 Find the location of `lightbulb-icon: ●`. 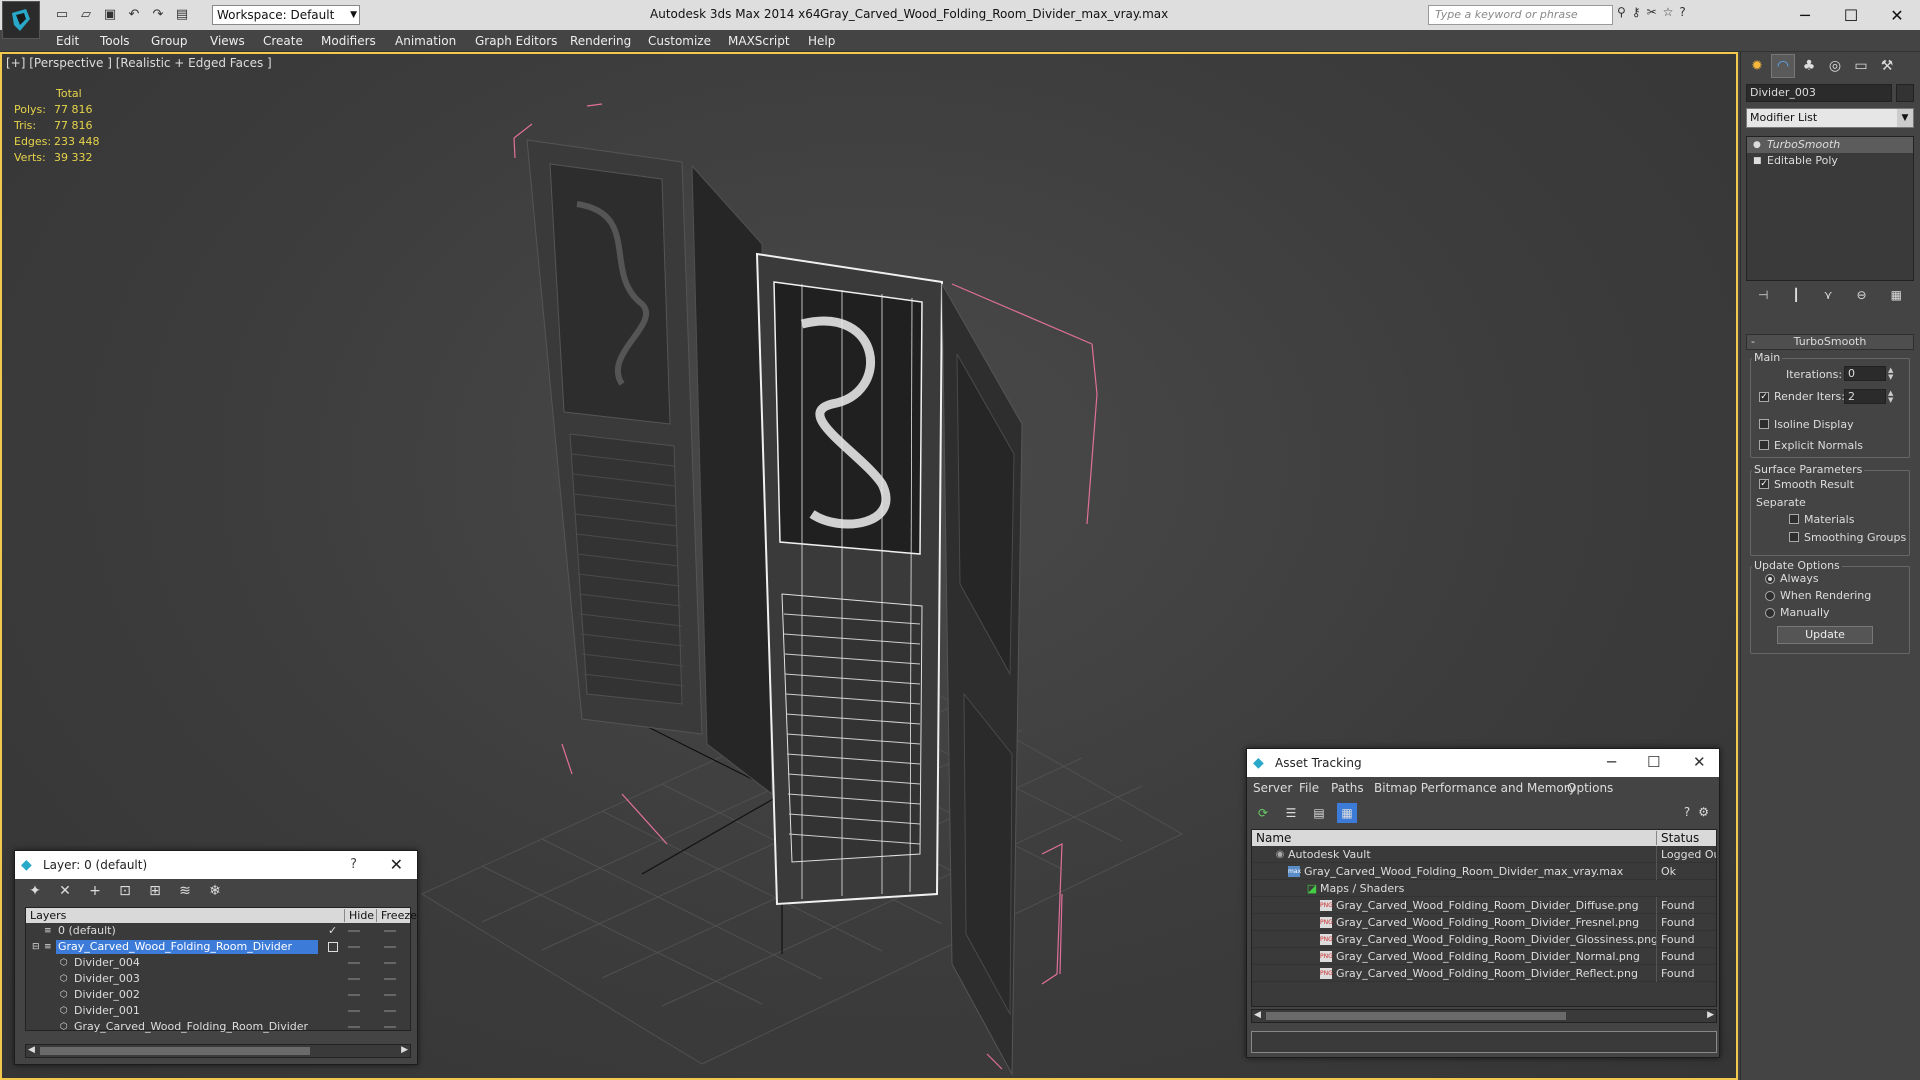

lightbulb-icon: ● is located at coordinates (1757, 145).